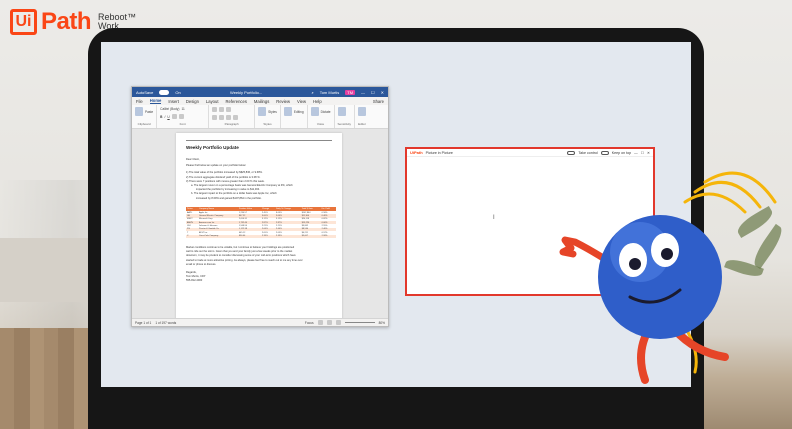  Describe the element at coordinates (236, 117) in the screenshot. I see `pilcrow-icon` at that location.